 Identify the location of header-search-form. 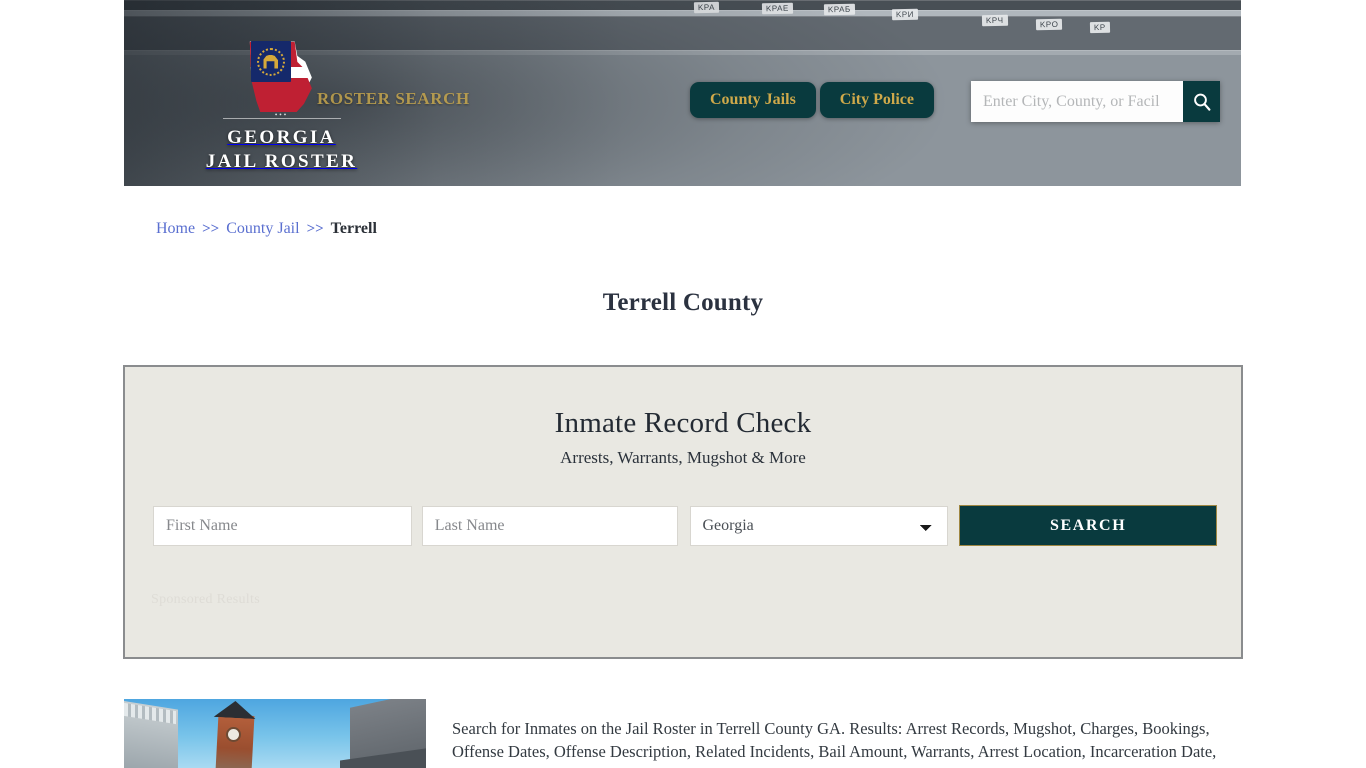
(1095, 101).